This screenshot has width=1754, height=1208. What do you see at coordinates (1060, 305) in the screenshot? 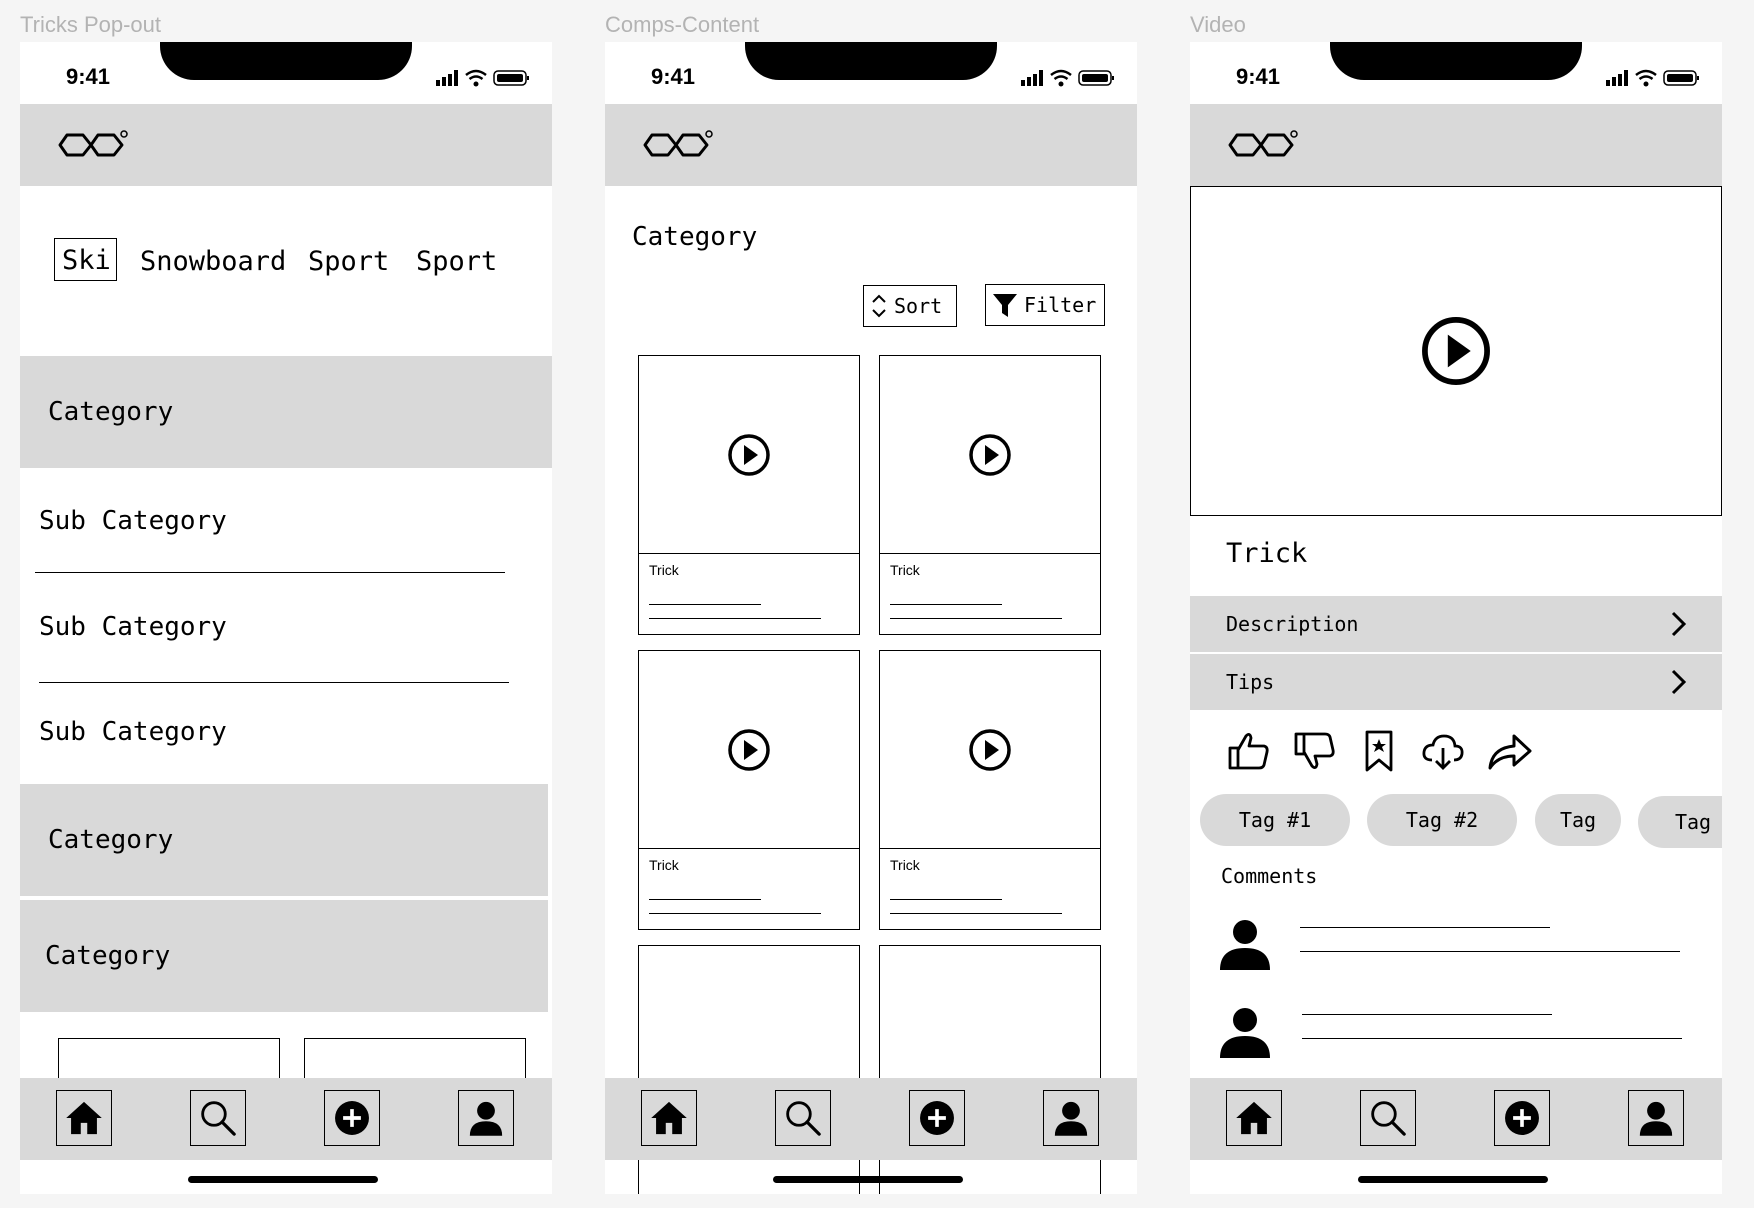
I see `filter-label: Filter` at bounding box center [1060, 305].